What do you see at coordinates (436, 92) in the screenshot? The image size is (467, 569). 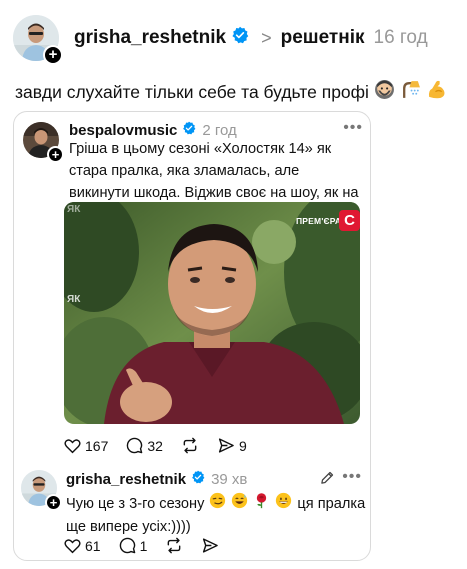 I see `flexed-biceps-emoji-icon` at bounding box center [436, 92].